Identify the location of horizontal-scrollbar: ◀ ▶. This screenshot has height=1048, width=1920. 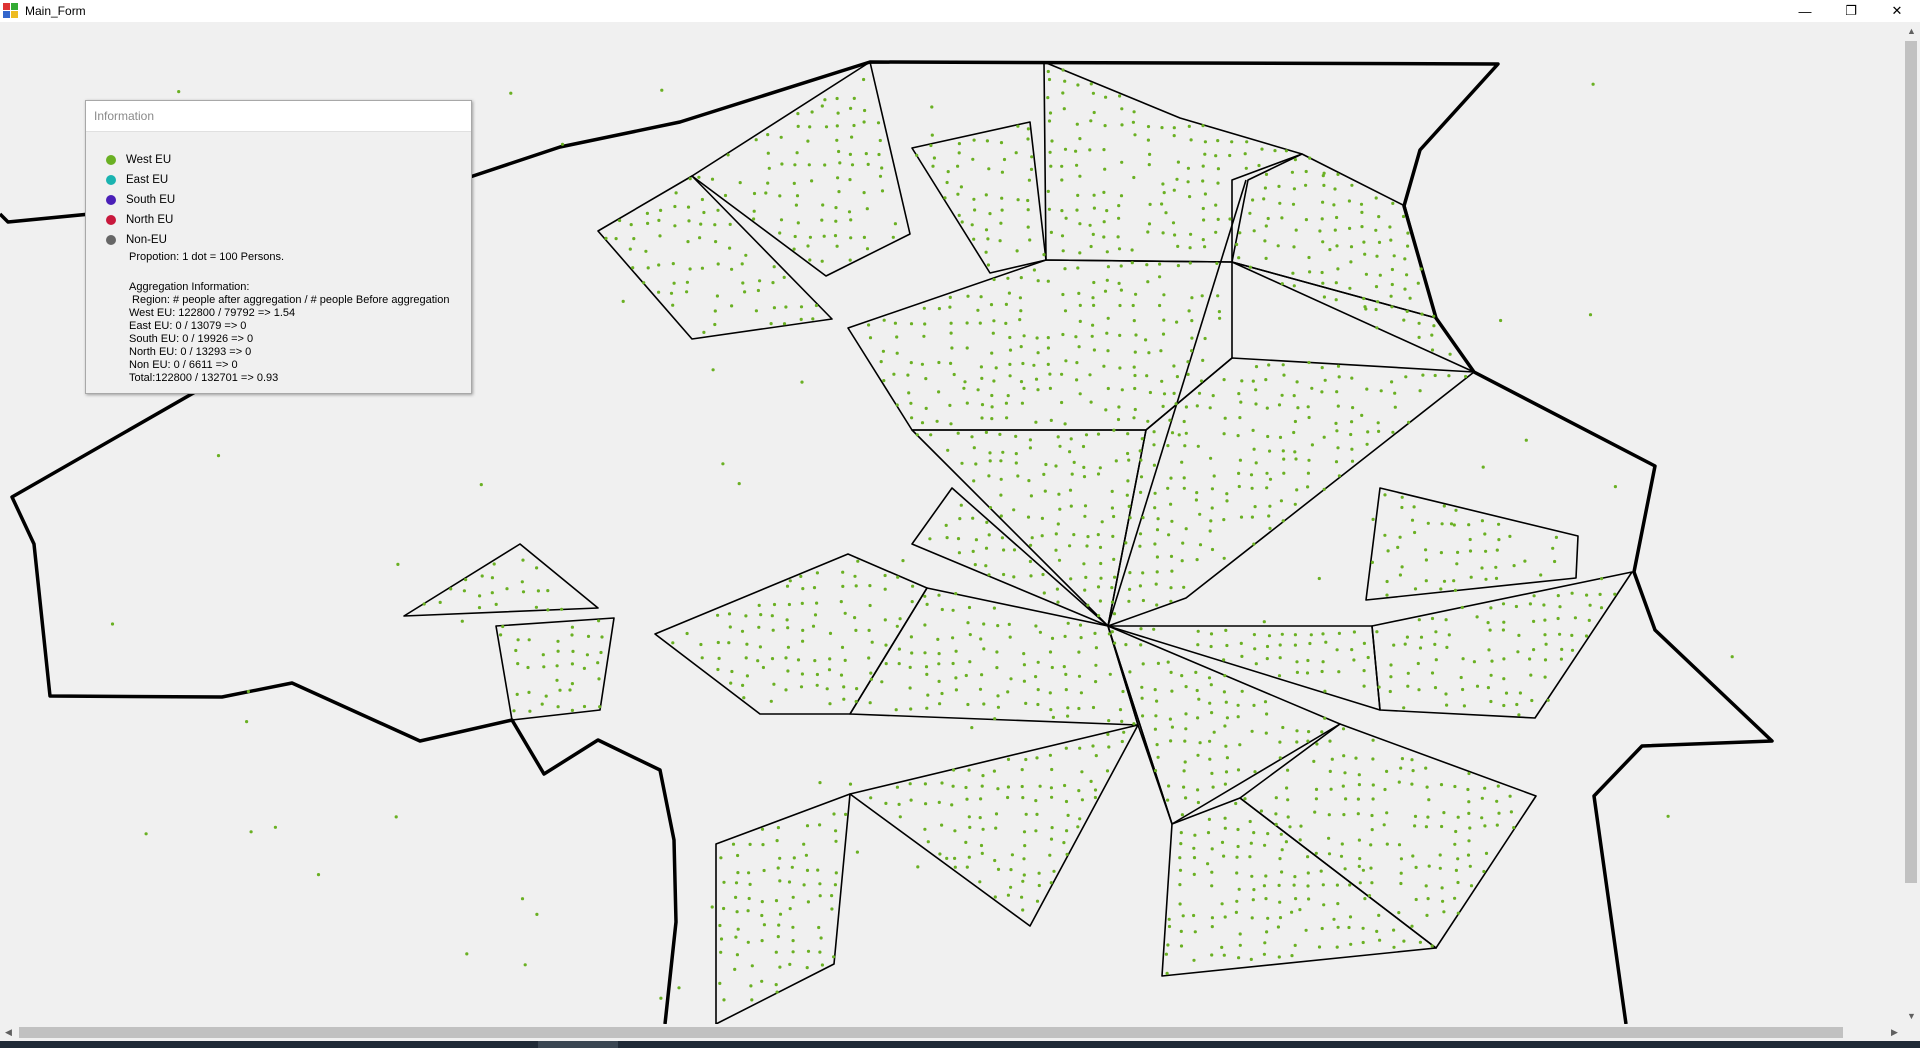
(951, 1032).